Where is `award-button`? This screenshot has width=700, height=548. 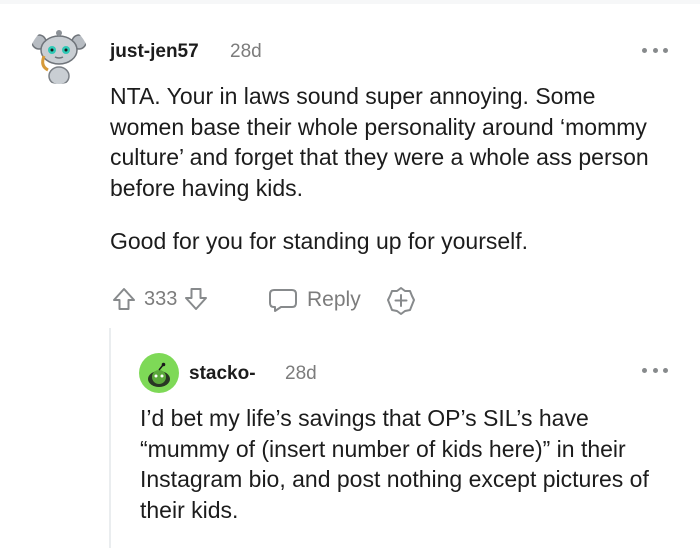
award-button is located at coordinates (401, 301).